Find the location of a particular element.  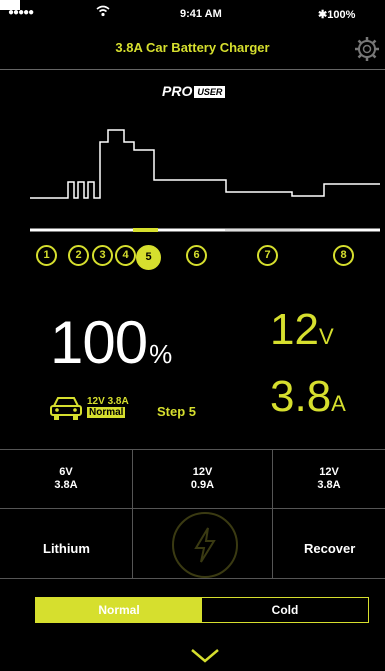

charge-percentage: 100% is located at coordinates (111, 342).